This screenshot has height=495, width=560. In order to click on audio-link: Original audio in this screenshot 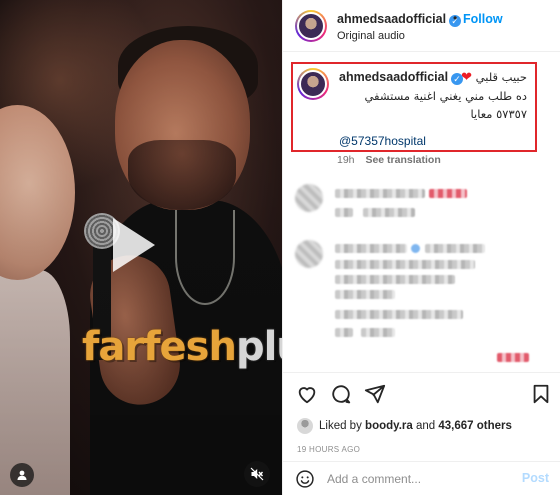, I will do `click(371, 36)`.